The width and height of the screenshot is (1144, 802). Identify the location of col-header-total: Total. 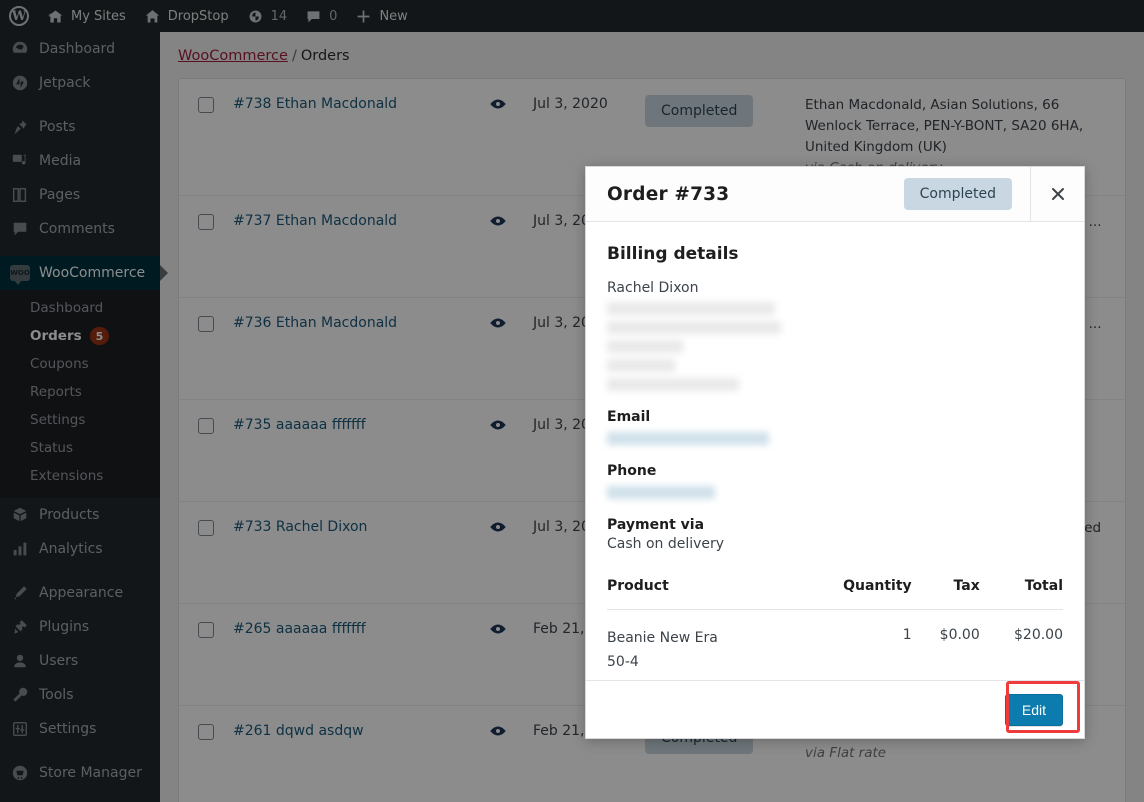
(1021, 594).